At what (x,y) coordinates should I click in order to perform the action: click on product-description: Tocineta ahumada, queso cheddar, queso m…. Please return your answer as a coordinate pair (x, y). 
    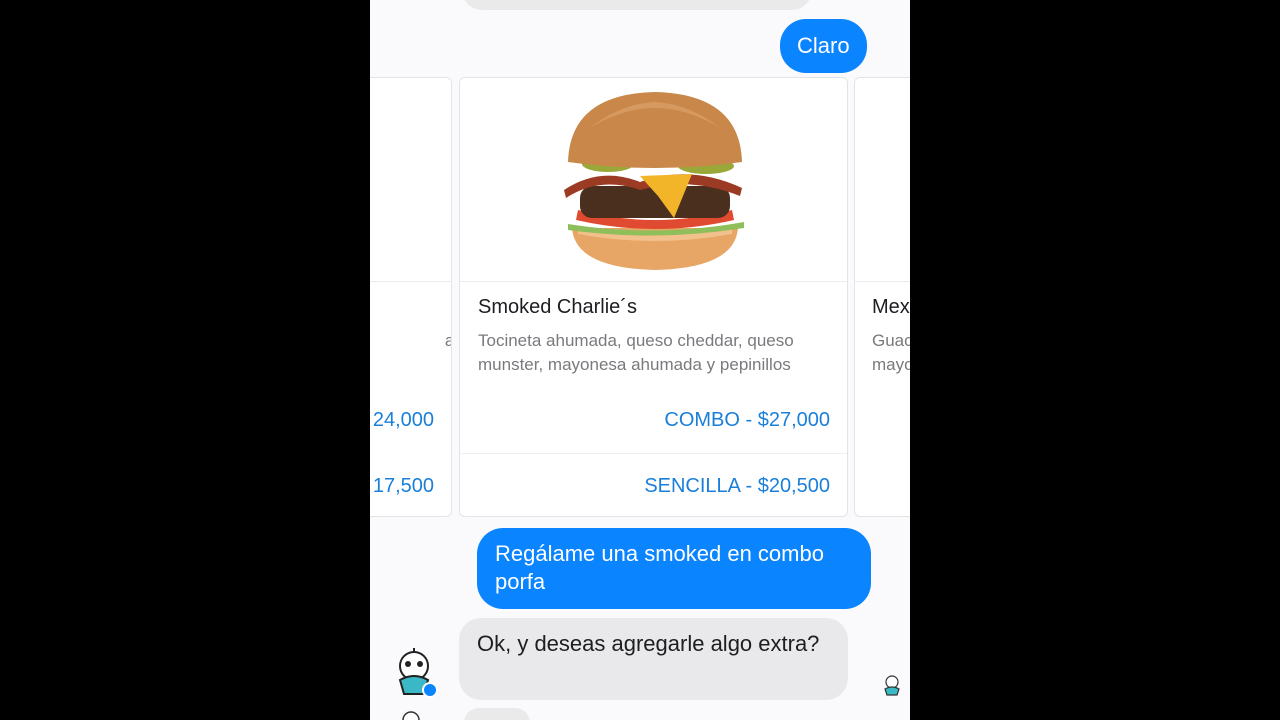
    Looking at the image, I should click on (636, 352).